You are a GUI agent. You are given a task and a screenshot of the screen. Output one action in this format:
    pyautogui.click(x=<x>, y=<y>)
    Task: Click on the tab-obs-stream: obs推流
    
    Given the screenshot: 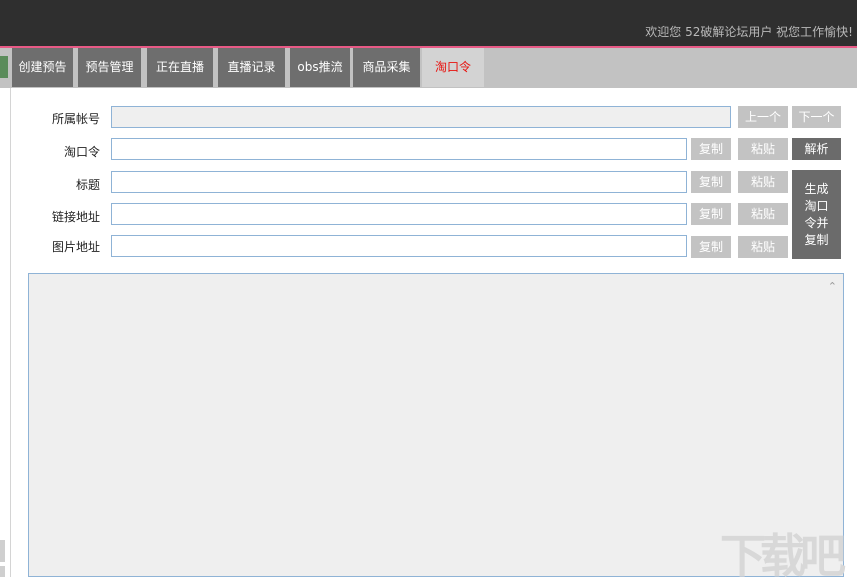 What is the action you would take?
    pyautogui.click(x=320, y=67)
    